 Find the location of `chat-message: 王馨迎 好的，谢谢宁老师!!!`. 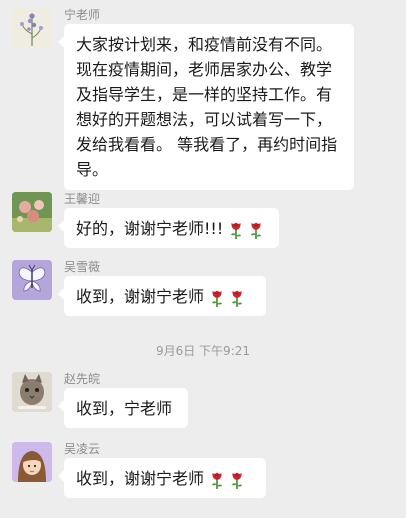

chat-message: 王馨迎 好的，谢谢宁老师!!! is located at coordinates (207, 222).